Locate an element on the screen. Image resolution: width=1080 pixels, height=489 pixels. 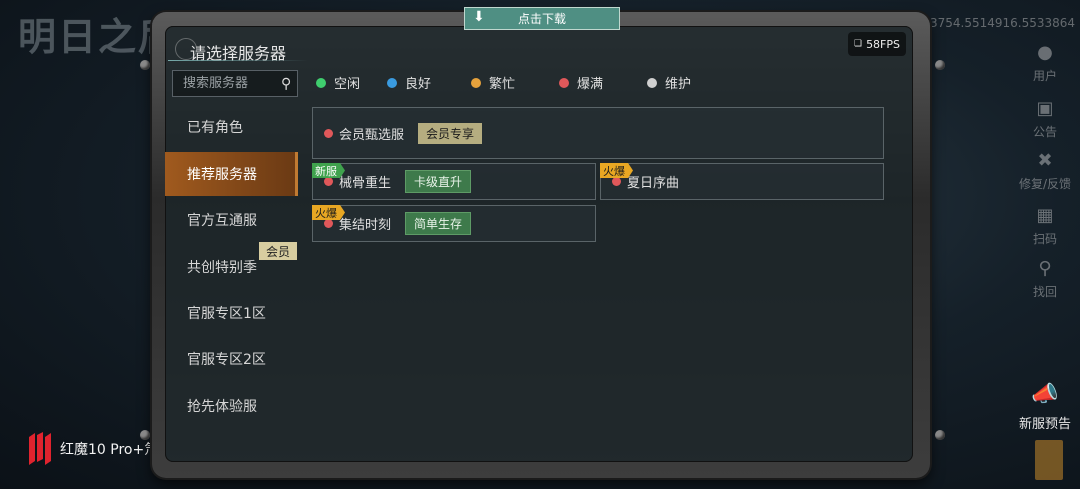
new-server-tag: 新服 is located at coordinates (328, 170).